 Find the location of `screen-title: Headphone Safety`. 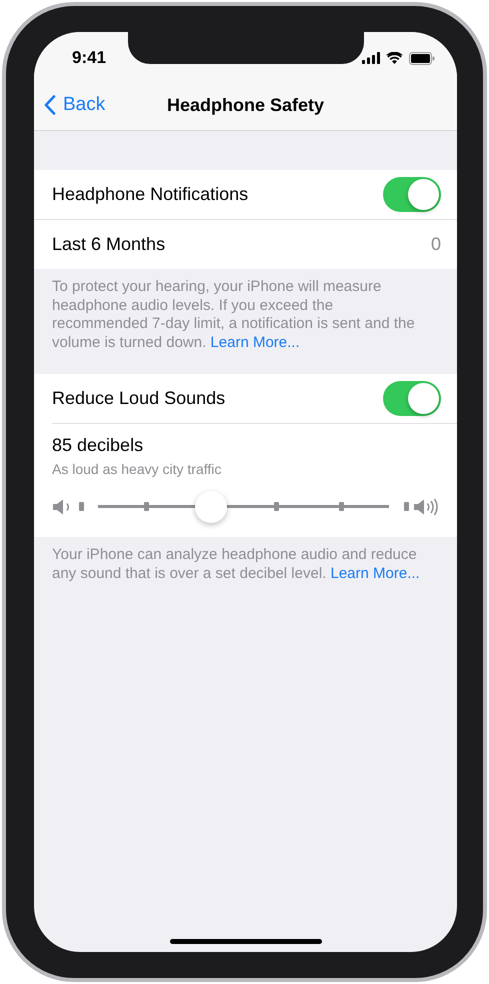

screen-title: Headphone Safety is located at coordinates (245, 105).